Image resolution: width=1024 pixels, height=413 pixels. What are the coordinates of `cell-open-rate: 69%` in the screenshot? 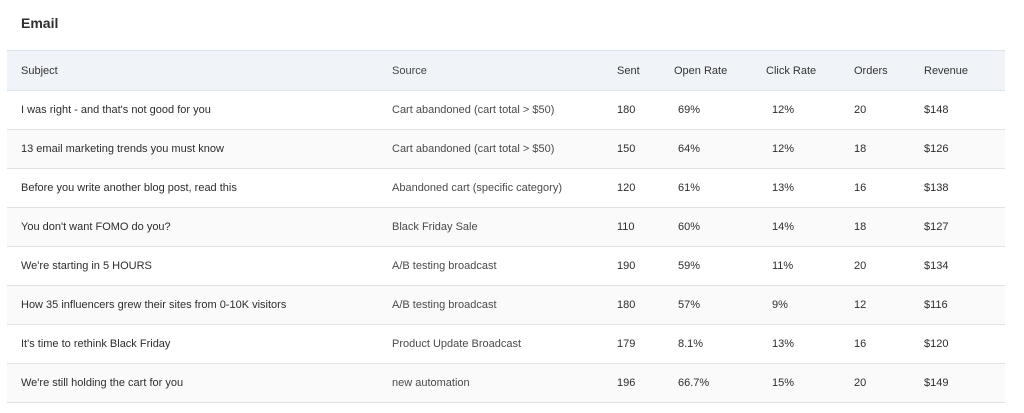 It's located at (689, 110).